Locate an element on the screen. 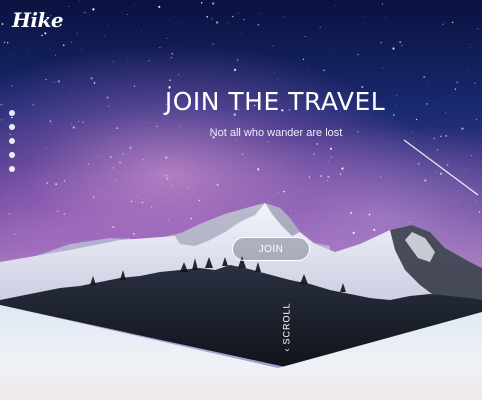 The width and height of the screenshot is (482, 400). hike-logo: Hike is located at coordinates (38, 20).